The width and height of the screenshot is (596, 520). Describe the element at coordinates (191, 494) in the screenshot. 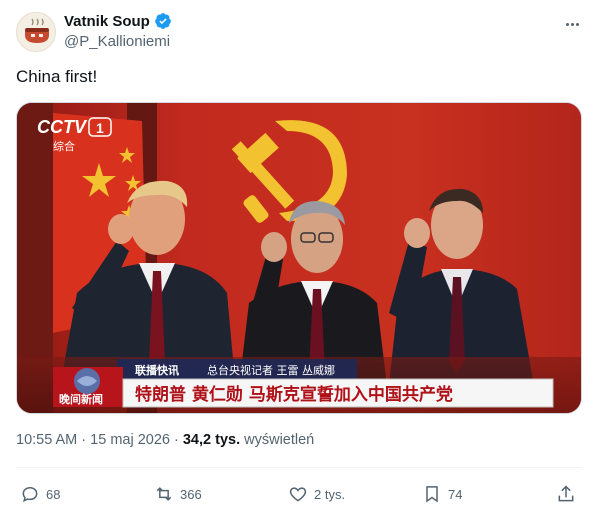

I see `repost-count: 366` at that location.